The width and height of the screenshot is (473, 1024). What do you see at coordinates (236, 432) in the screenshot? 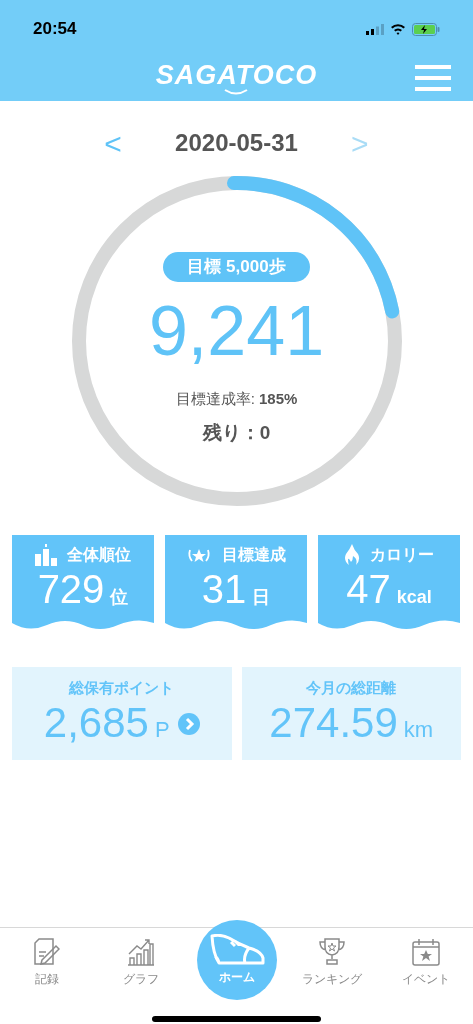
I see `remaining-steps: 残り：0` at bounding box center [236, 432].